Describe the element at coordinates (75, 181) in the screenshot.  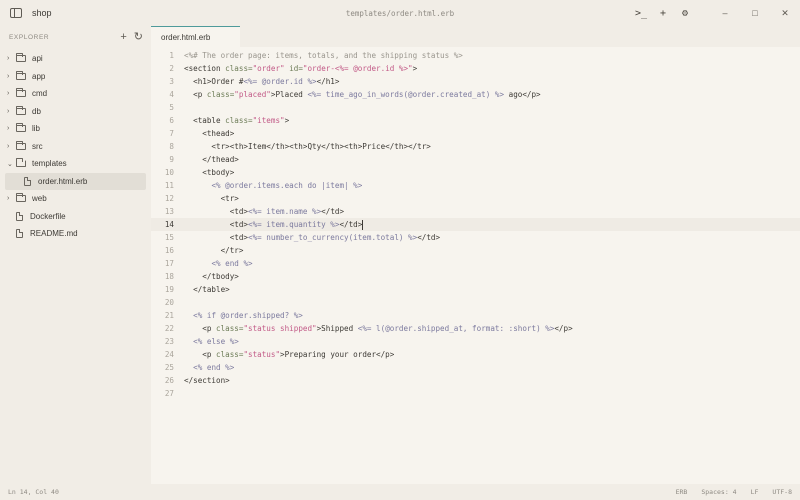
I see `tree-file: order.html.erb` at that location.